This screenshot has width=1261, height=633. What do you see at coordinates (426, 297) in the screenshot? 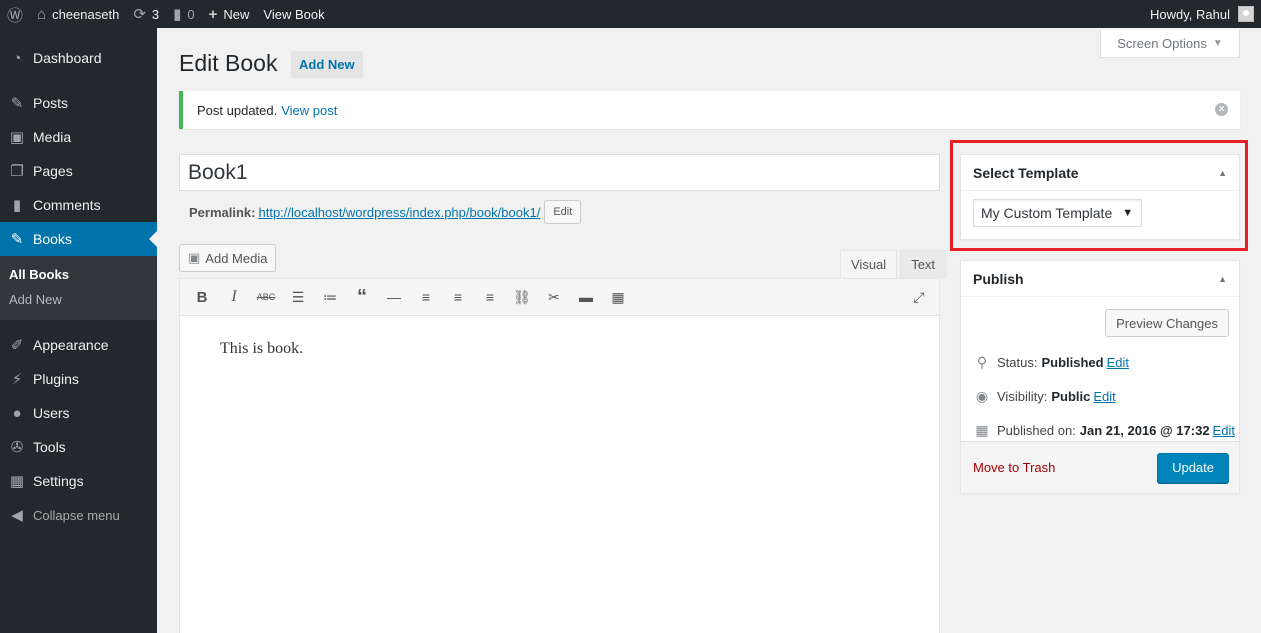
I see `align-left-icon: ≡` at bounding box center [426, 297].